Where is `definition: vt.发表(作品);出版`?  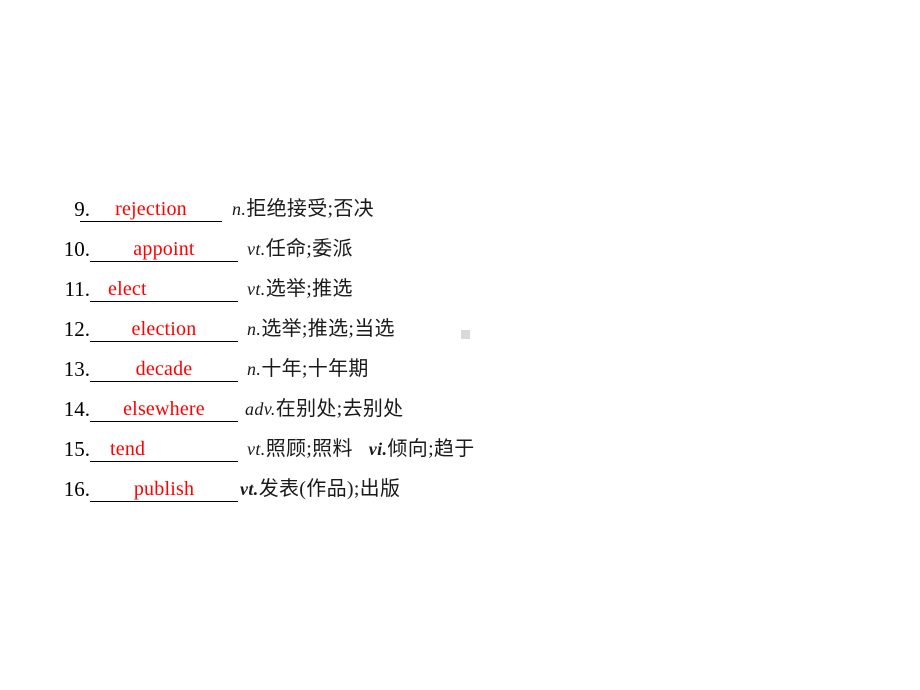 definition: vt.发表(作品);出版 is located at coordinates (320, 489).